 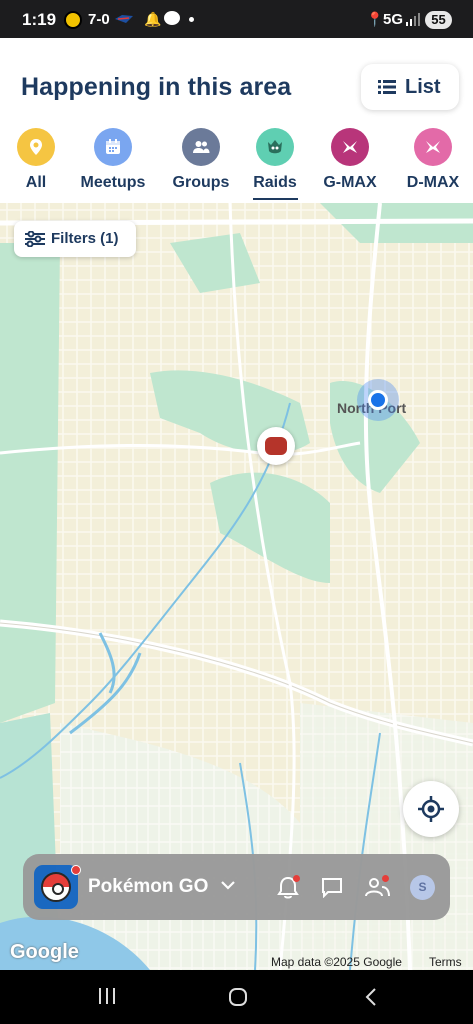 I want to click on score-text: 7-0, so click(x=99, y=19).